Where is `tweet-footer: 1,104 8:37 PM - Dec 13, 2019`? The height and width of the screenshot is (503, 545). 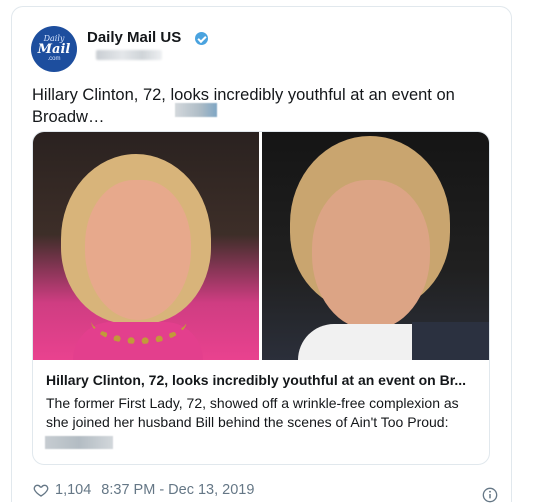 tweet-footer: 1,104 8:37 PM - Dec 13, 2019 is located at coordinates (143, 490).